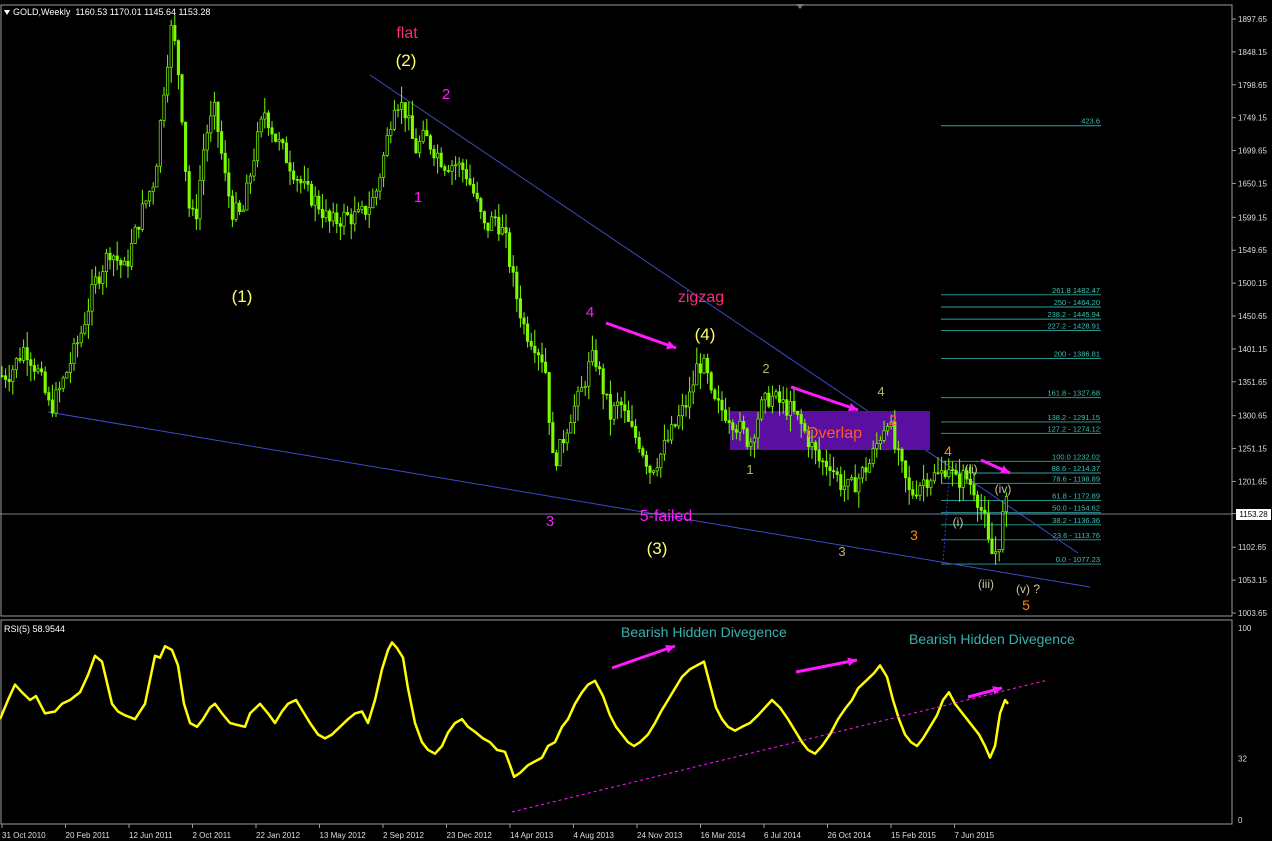  Describe the element at coordinates (1028, 589) in the screenshot. I see `label-wave-v: (v) ?` at that location.